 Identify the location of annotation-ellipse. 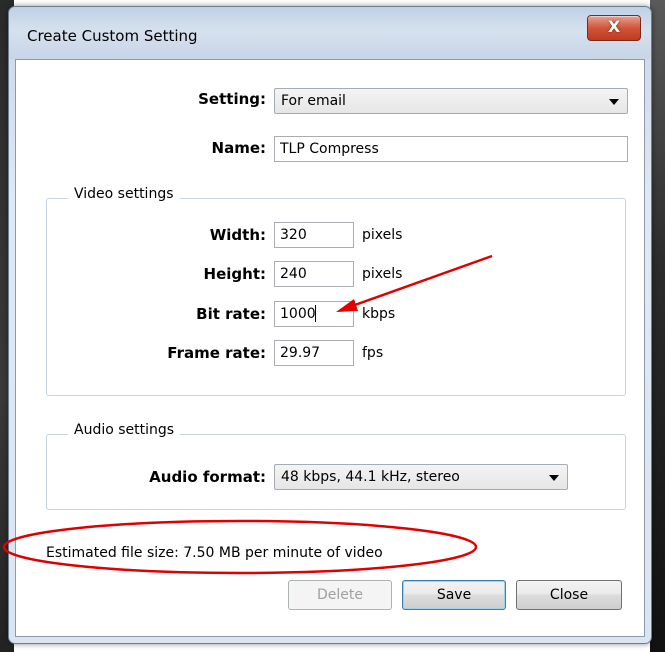
(240, 547).